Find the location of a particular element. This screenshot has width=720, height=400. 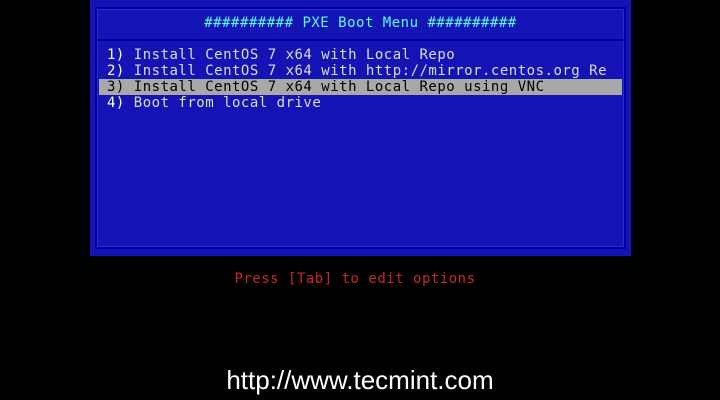

menu-item-label: Install CentOS 7 x64 with Local Repo is located at coordinates (290, 55).